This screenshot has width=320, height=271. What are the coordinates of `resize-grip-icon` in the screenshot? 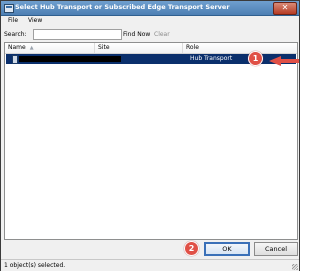 It's located at (295, 267).